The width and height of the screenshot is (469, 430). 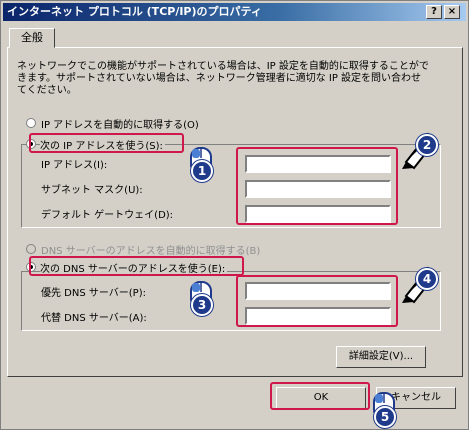 I want to click on default-gateway-label: デフォルト ゲートウェイ(D):, so click(x=107, y=215).